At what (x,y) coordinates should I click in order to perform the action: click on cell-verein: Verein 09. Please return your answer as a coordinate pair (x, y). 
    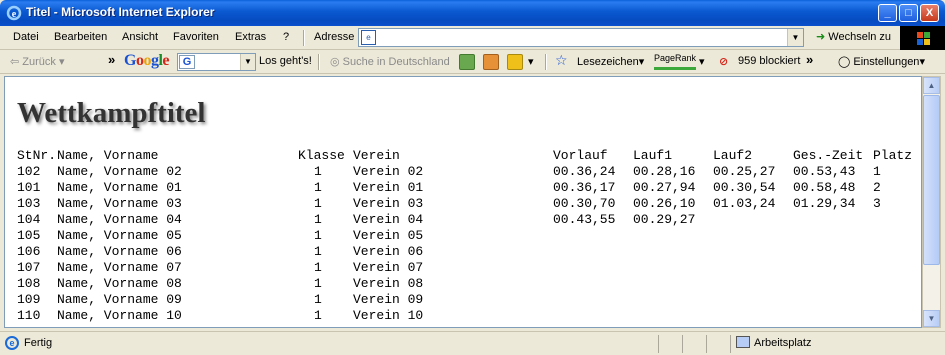
    Looking at the image, I should click on (388, 299).